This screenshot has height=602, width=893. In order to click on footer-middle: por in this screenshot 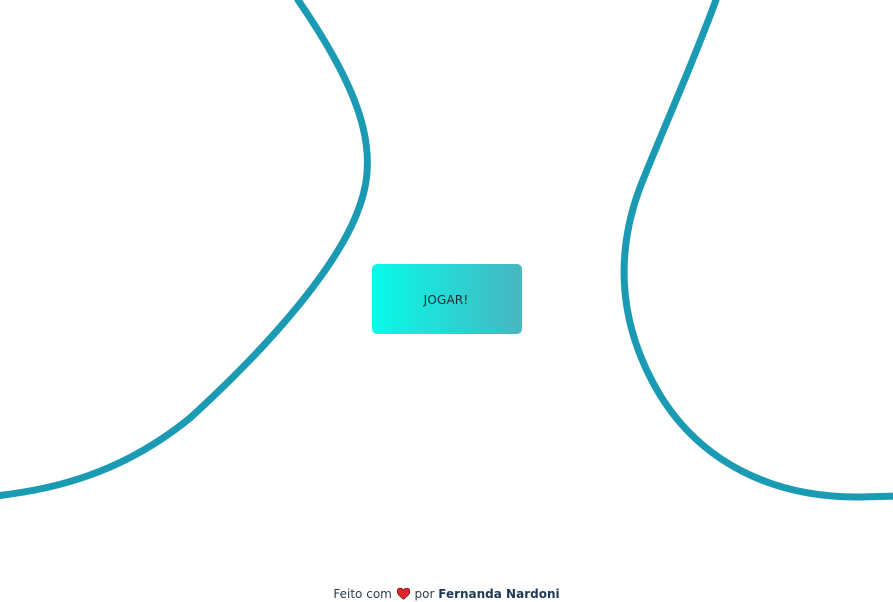, I will do `click(424, 594)`.